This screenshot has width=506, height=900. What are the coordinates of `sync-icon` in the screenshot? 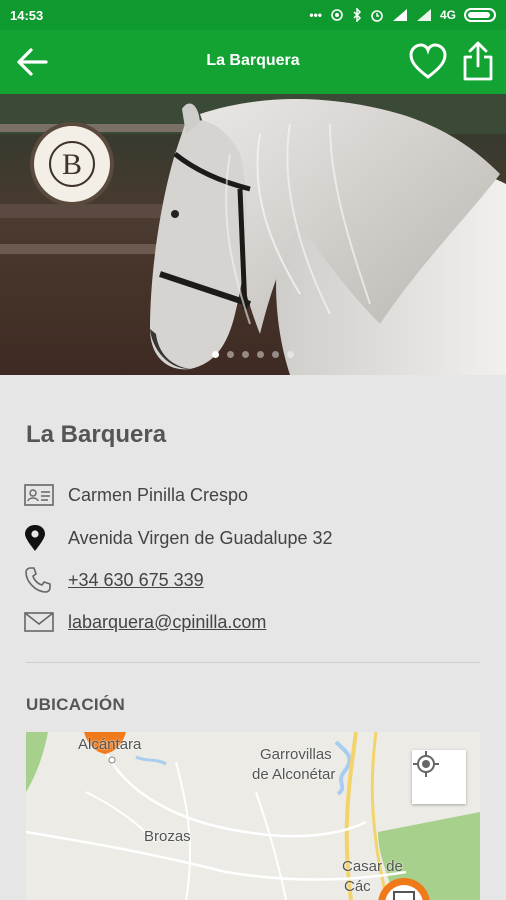 It's located at (337, 15).